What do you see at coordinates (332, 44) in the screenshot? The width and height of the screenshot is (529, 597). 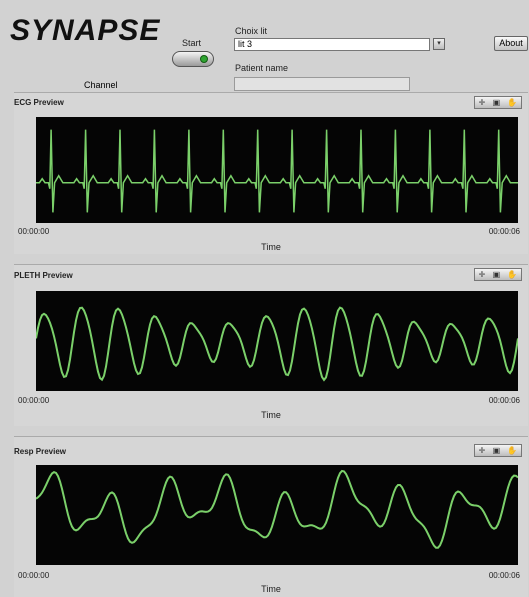 I see `bed-select: lit 3` at bounding box center [332, 44].